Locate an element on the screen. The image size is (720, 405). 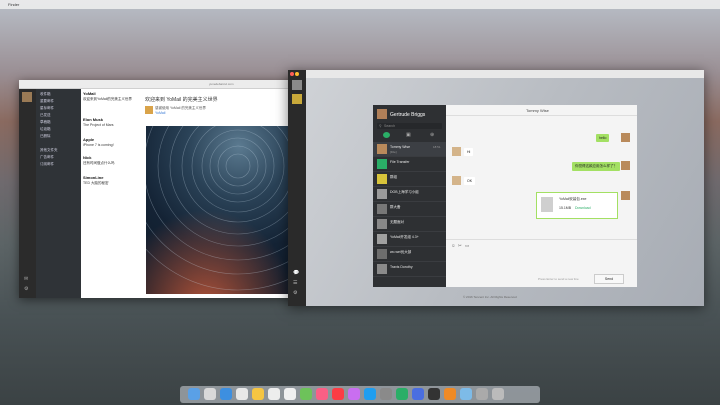
contact-name: 群组 is located at coordinates (393, 177).